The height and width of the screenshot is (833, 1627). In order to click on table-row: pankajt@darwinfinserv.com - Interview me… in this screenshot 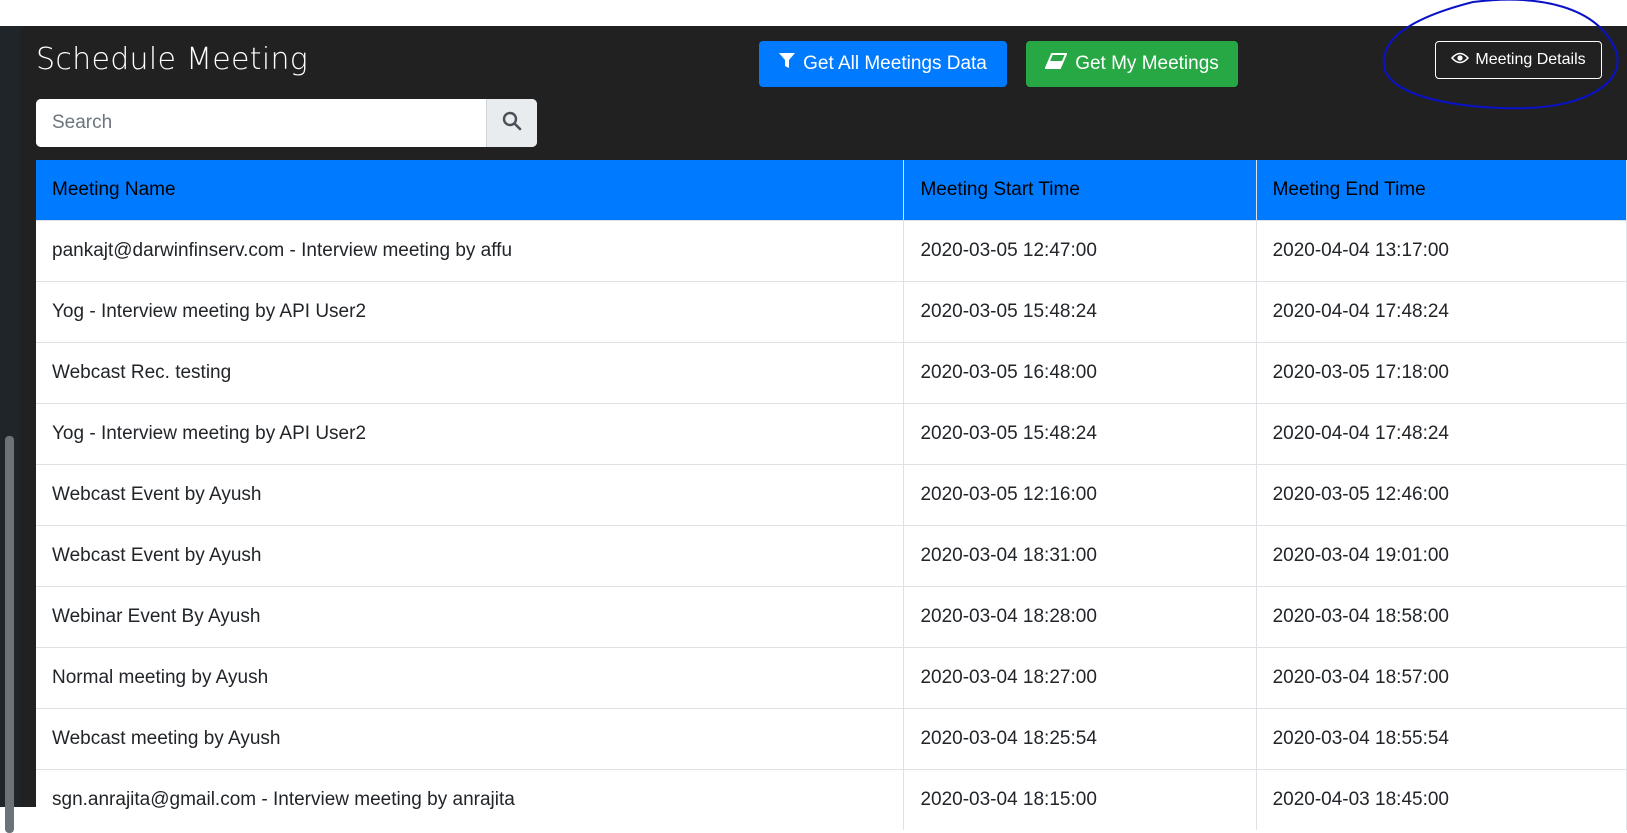, I will do `click(831, 251)`.